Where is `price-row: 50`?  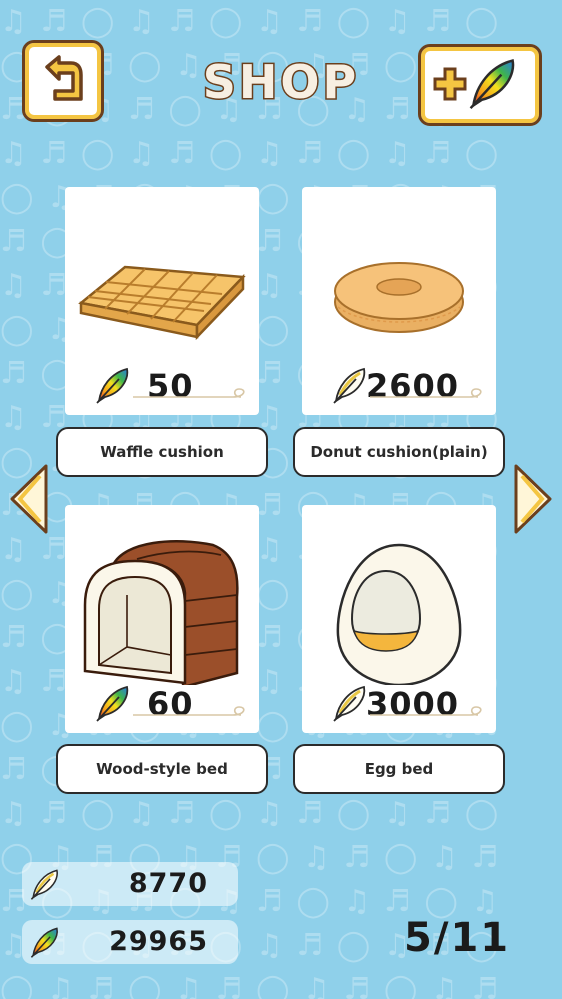 price-row: 50 is located at coordinates (178, 385).